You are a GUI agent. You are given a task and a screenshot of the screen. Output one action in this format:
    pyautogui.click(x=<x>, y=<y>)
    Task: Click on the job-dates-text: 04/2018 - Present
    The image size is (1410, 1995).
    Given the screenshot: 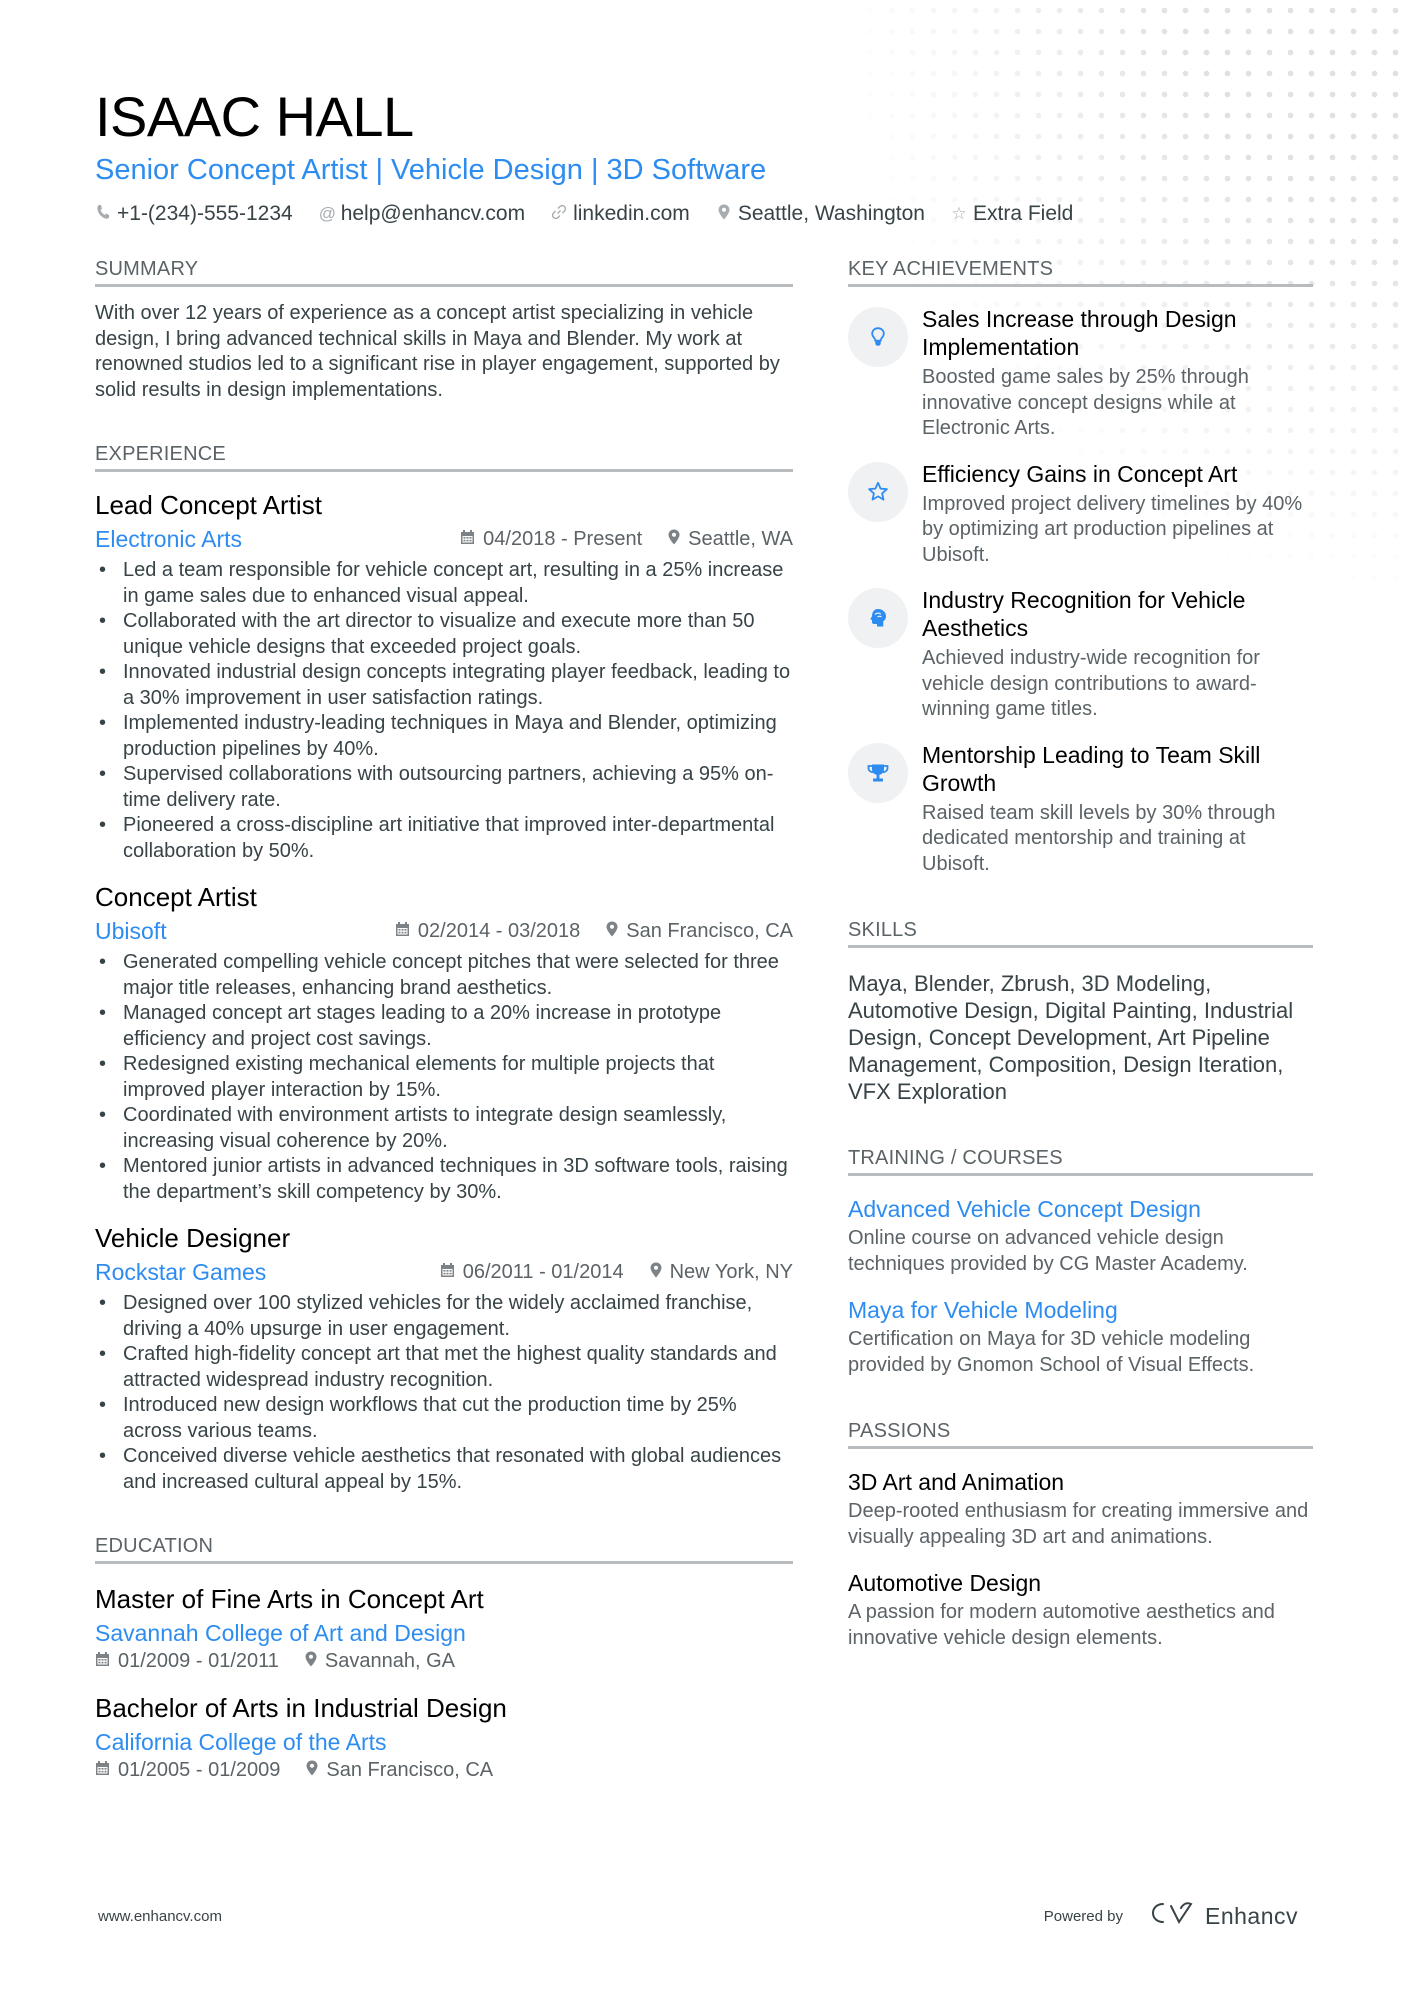 What is the action you would take?
    pyautogui.click(x=563, y=538)
    